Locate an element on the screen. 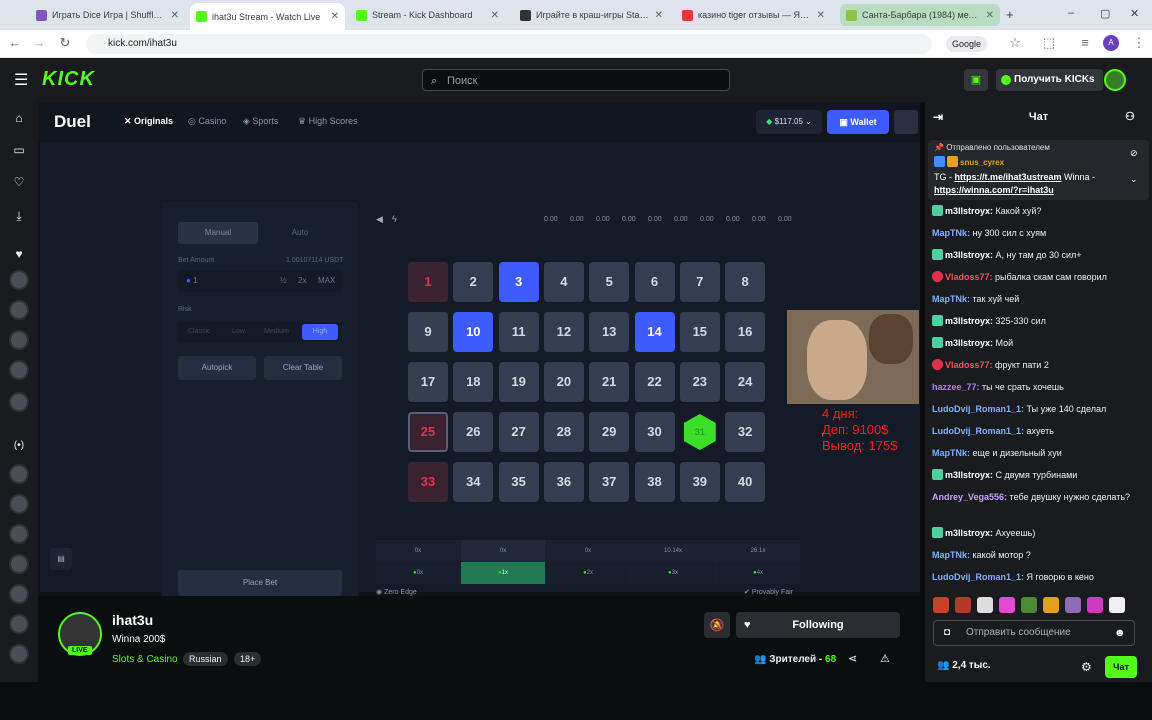 The height and width of the screenshot is (720, 1152). kick-logo: KICK is located at coordinates (68, 79).